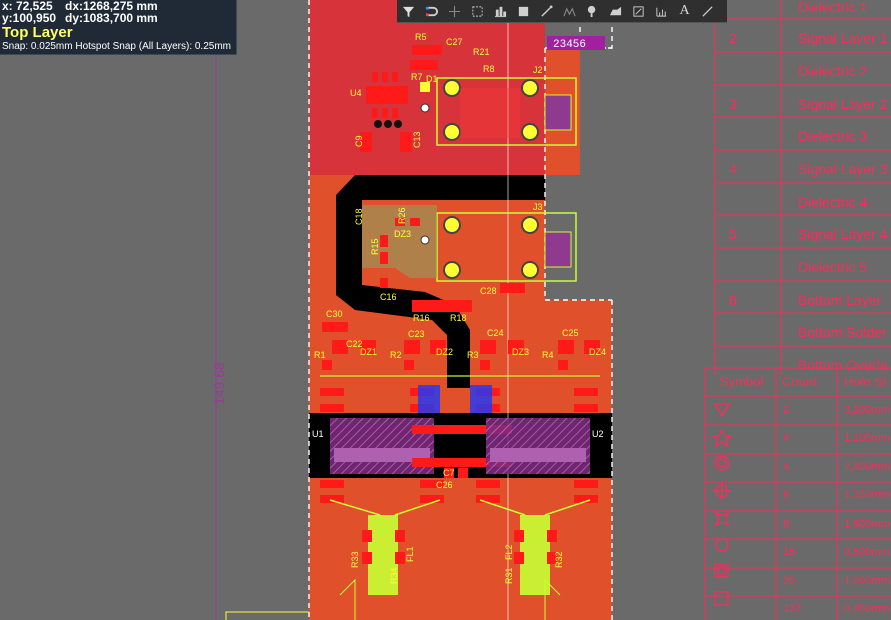 The height and width of the screenshot is (620, 891). I want to click on designator-d1: D1, so click(432, 79).